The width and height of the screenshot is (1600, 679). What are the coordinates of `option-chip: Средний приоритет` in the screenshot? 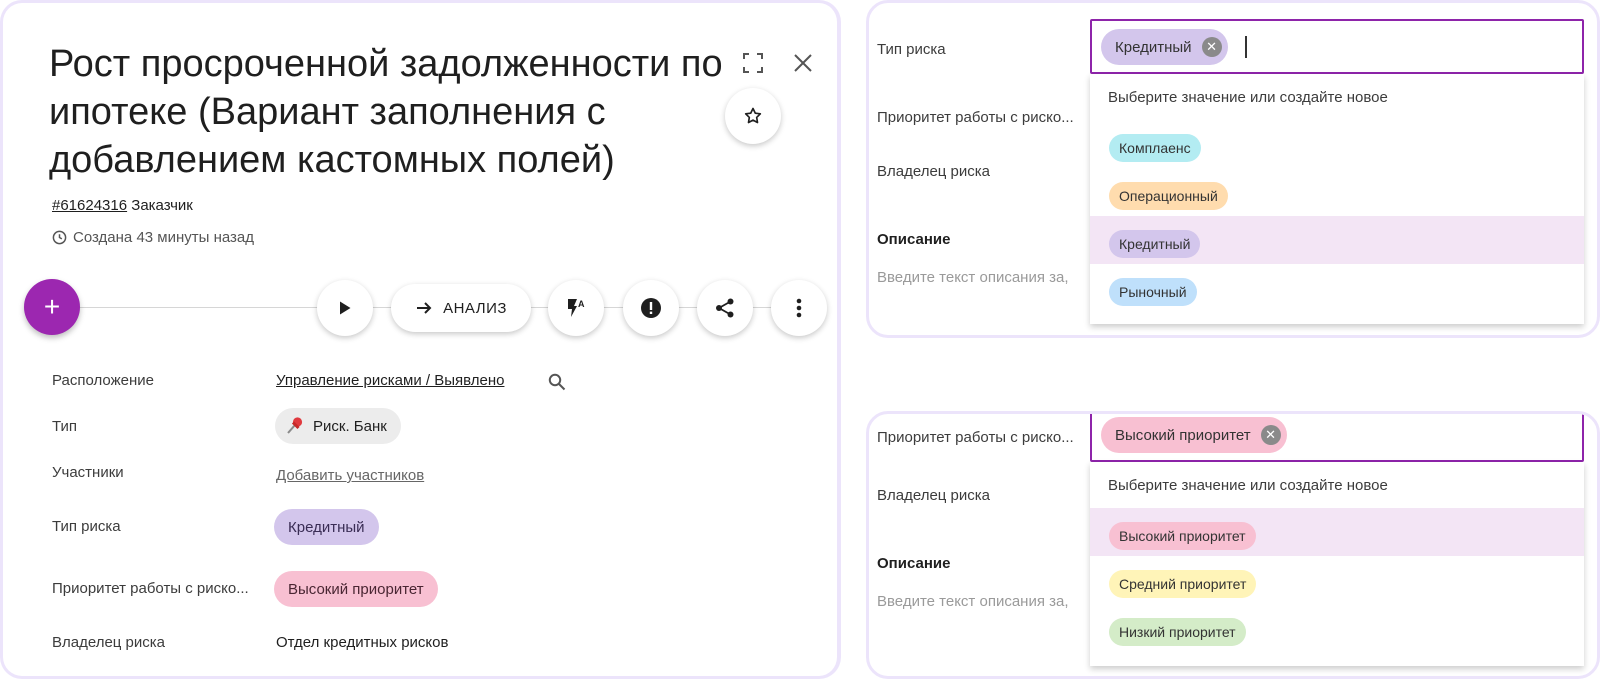 It's located at (1183, 584).